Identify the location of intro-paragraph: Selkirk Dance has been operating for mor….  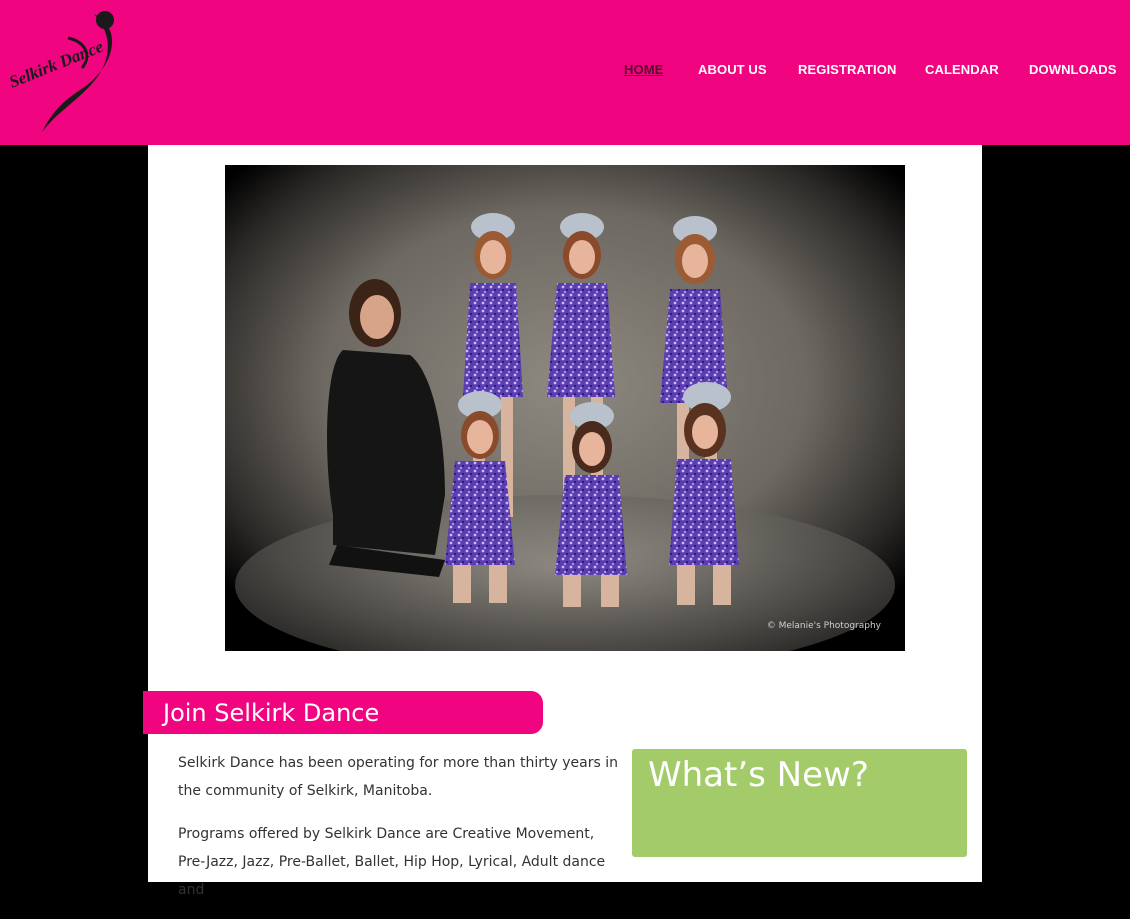
(398, 777).